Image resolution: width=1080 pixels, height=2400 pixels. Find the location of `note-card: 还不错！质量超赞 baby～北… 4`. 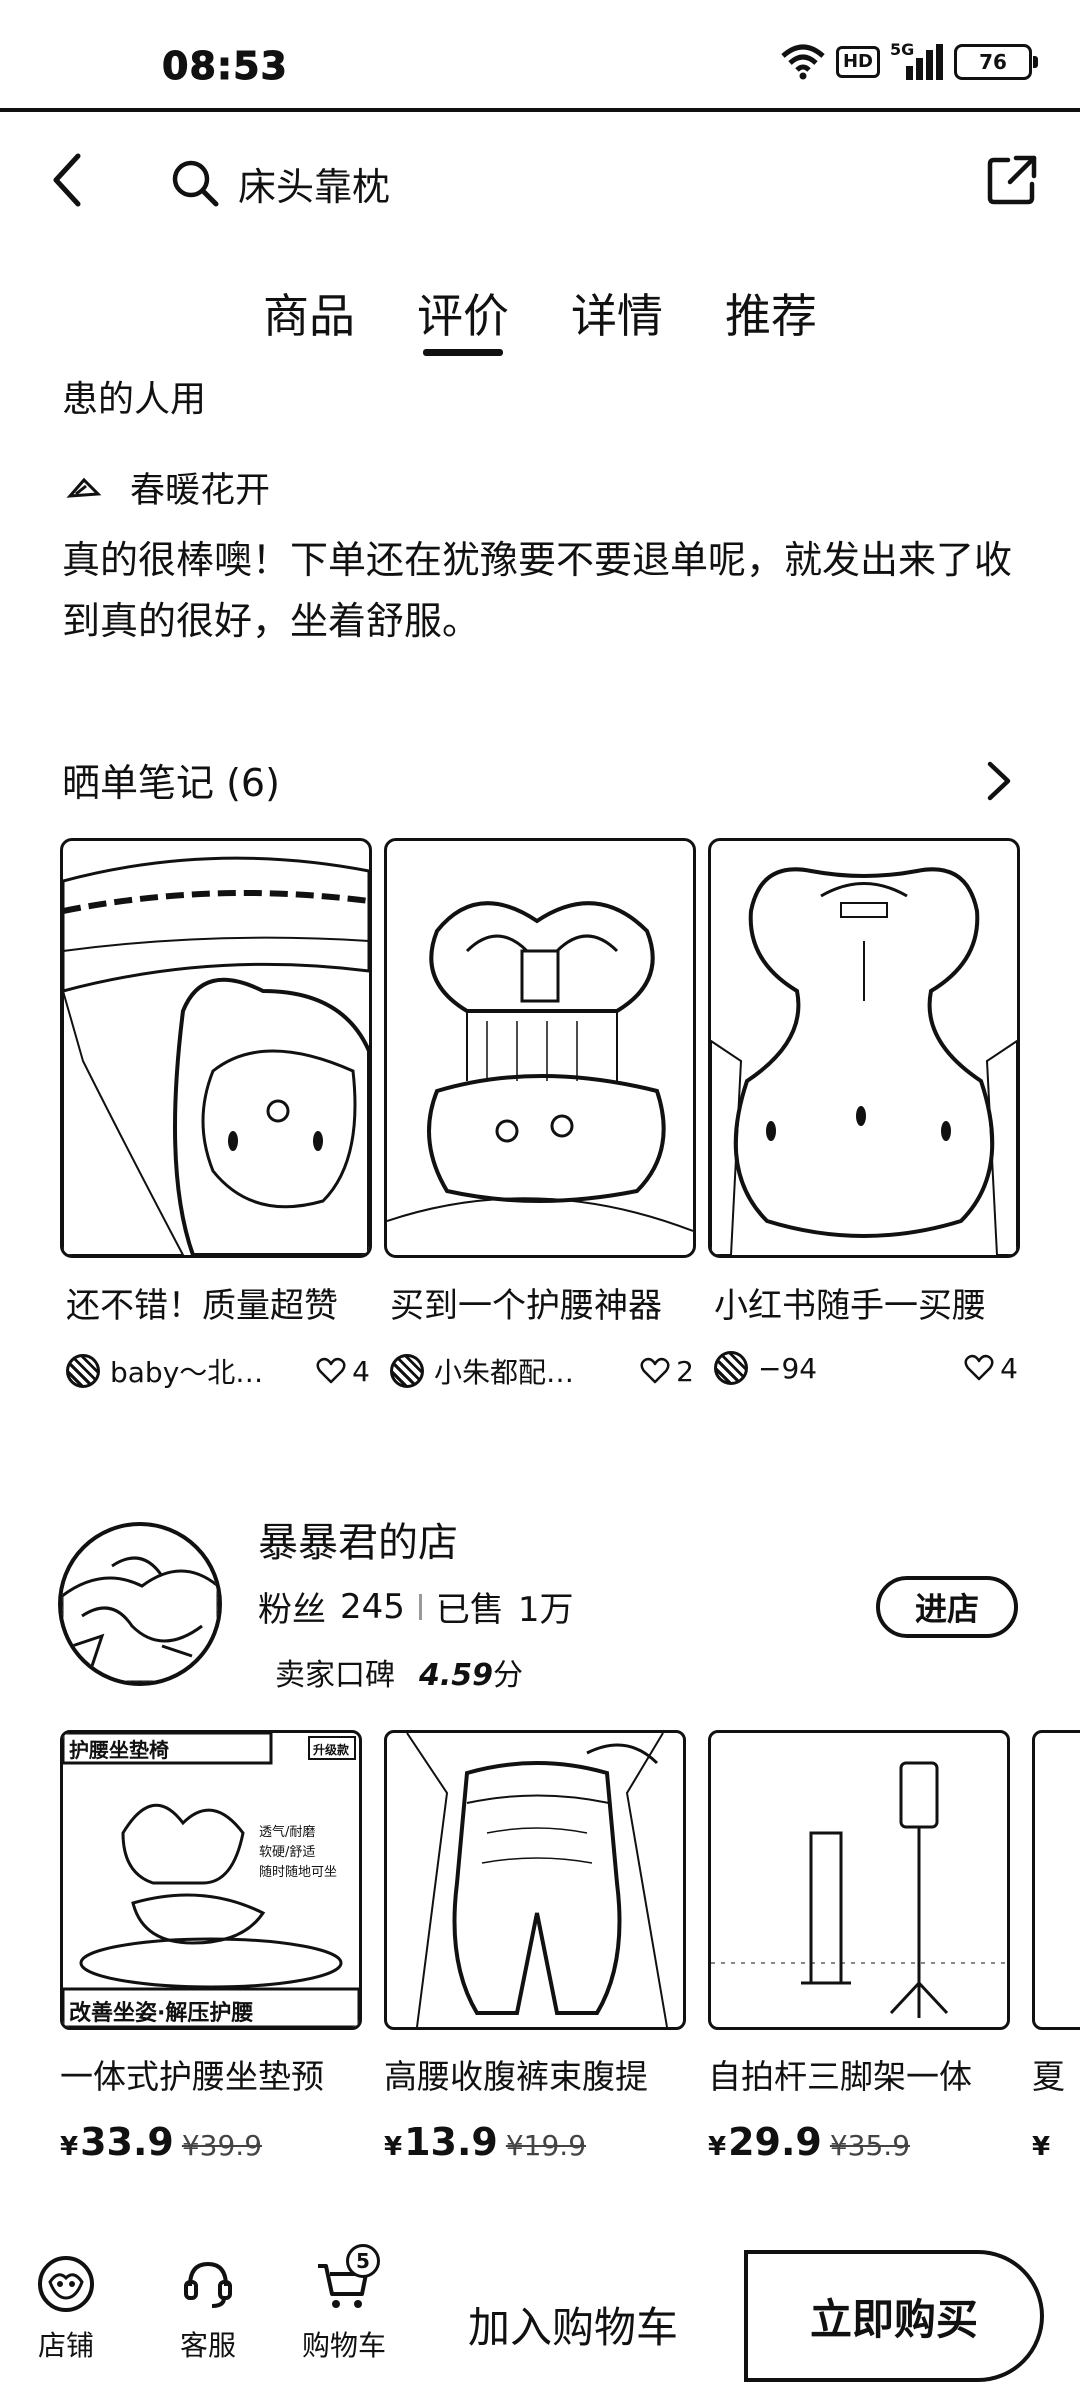

note-card: 还不错！质量超赞 baby～北… 4 is located at coordinates (216, 1114).